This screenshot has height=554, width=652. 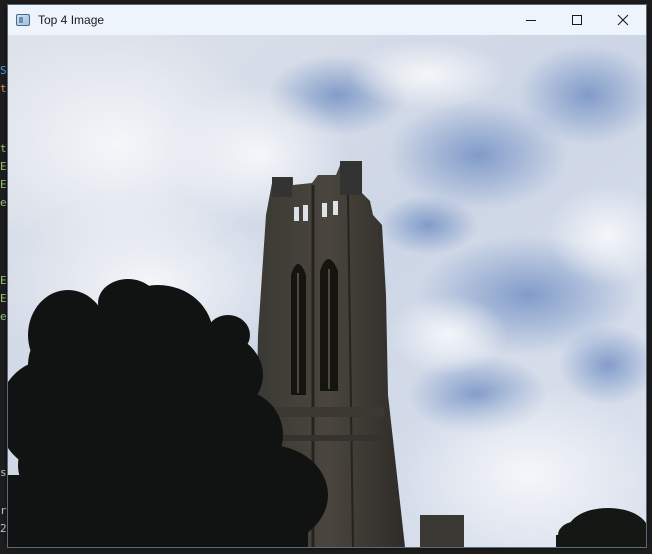 What do you see at coordinates (3, 472) in the screenshot?
I see `editor-char: s` at bounding box center [3, 472].